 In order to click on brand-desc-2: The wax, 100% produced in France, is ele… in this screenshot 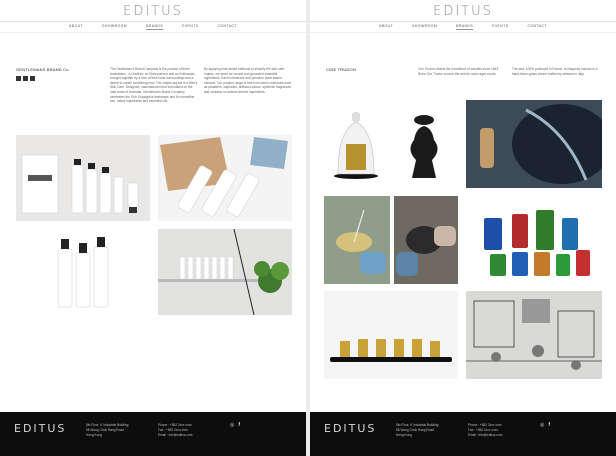, I will do `click(555, 71)`.